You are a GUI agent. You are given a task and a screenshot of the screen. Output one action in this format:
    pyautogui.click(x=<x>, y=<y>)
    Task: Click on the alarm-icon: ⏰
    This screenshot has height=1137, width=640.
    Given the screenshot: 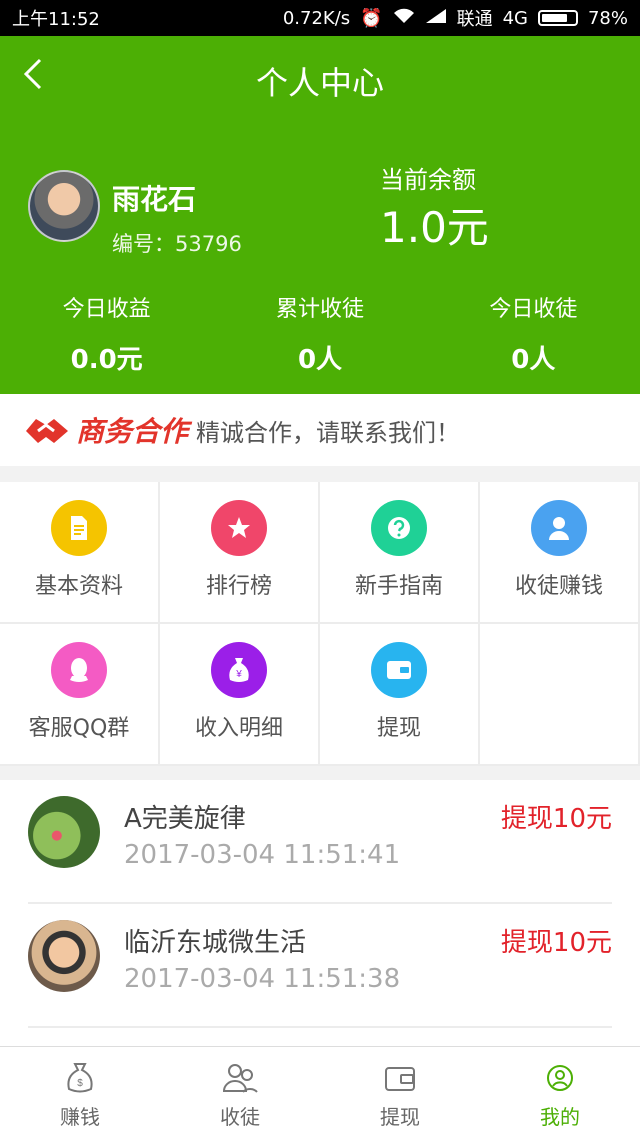 What is the action you would take?
    pyautogui.click(x=371, y=18)
    